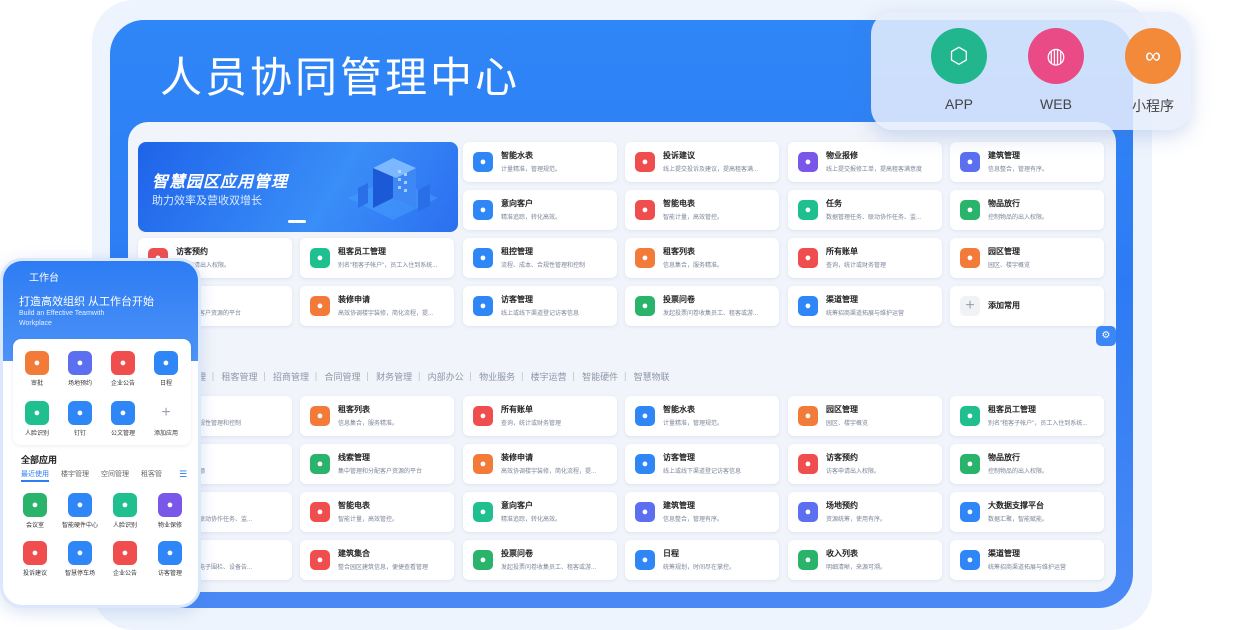 Image resolution: width=1243 pixels, height=630 pixels. Describe the element at coordinates (652, 377) in the screenshot. I see `category-tab: 智慧物联` at that location.